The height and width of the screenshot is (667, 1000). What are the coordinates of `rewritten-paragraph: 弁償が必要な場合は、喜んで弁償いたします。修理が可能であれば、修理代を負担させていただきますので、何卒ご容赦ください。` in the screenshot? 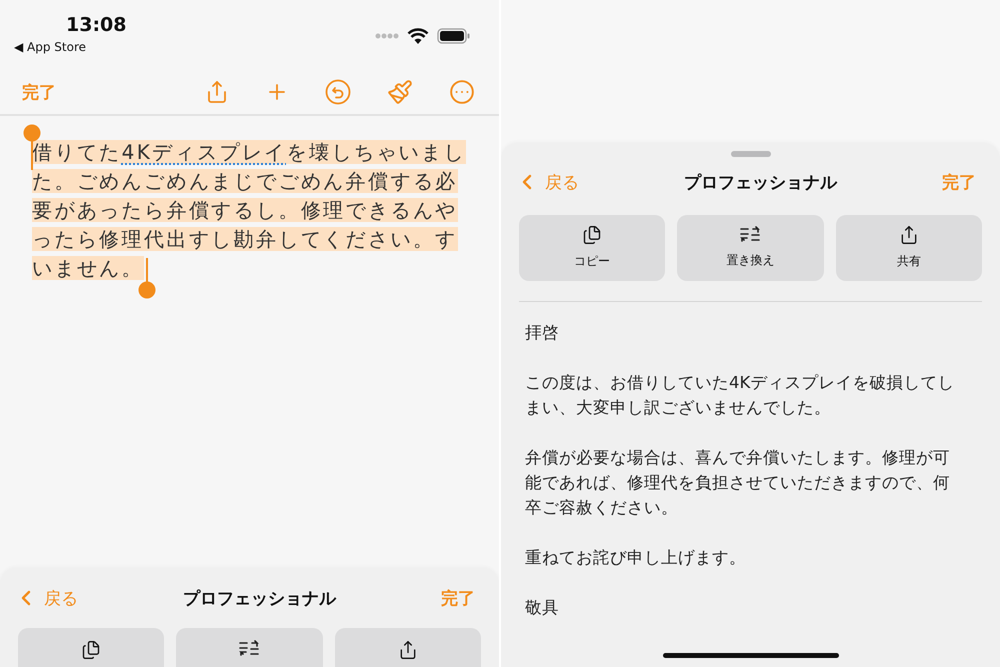 It's located at (738, 483).